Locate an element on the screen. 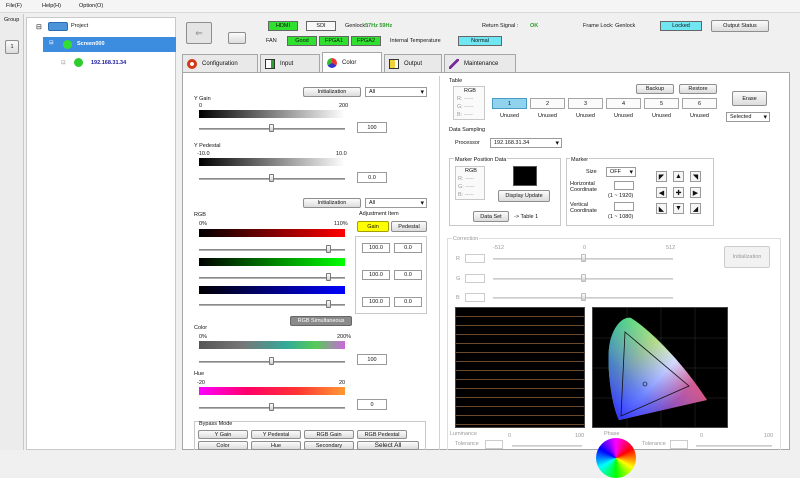 Image resolution: width=800 pixels, height=478 pixels. tolerance-input-right is located at coordinates (679, 444).